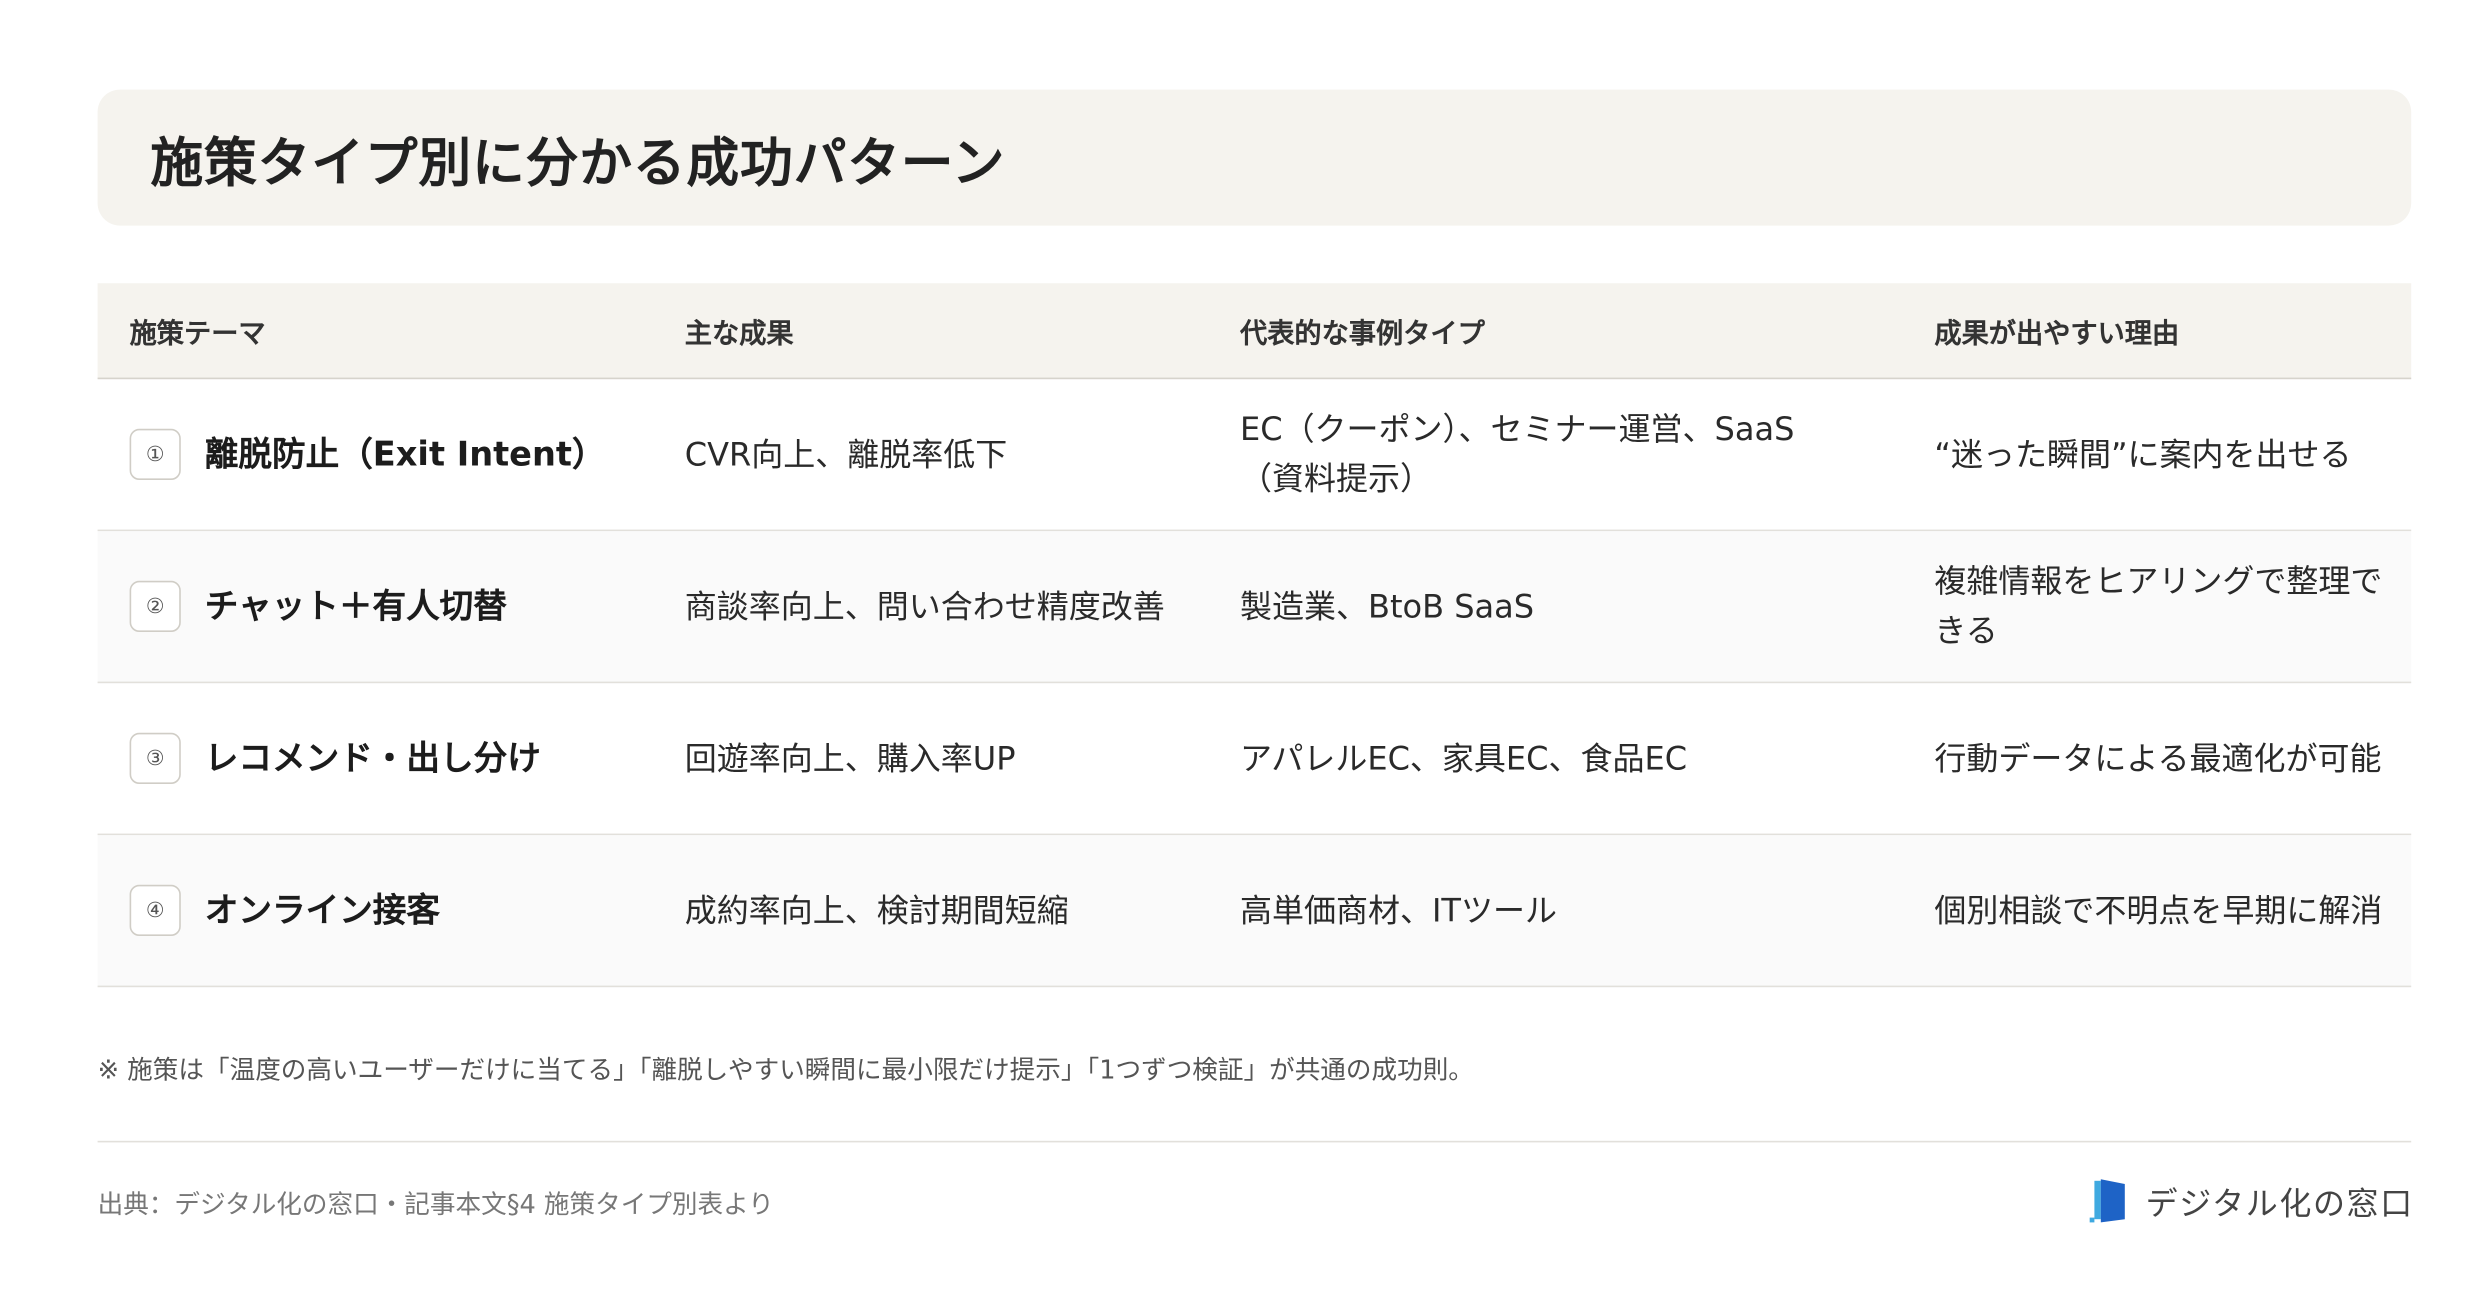  Describe the element at coordinates (372, 757) in the screenshot. I see `theme-label: レコメンド・出し分け` at that location.